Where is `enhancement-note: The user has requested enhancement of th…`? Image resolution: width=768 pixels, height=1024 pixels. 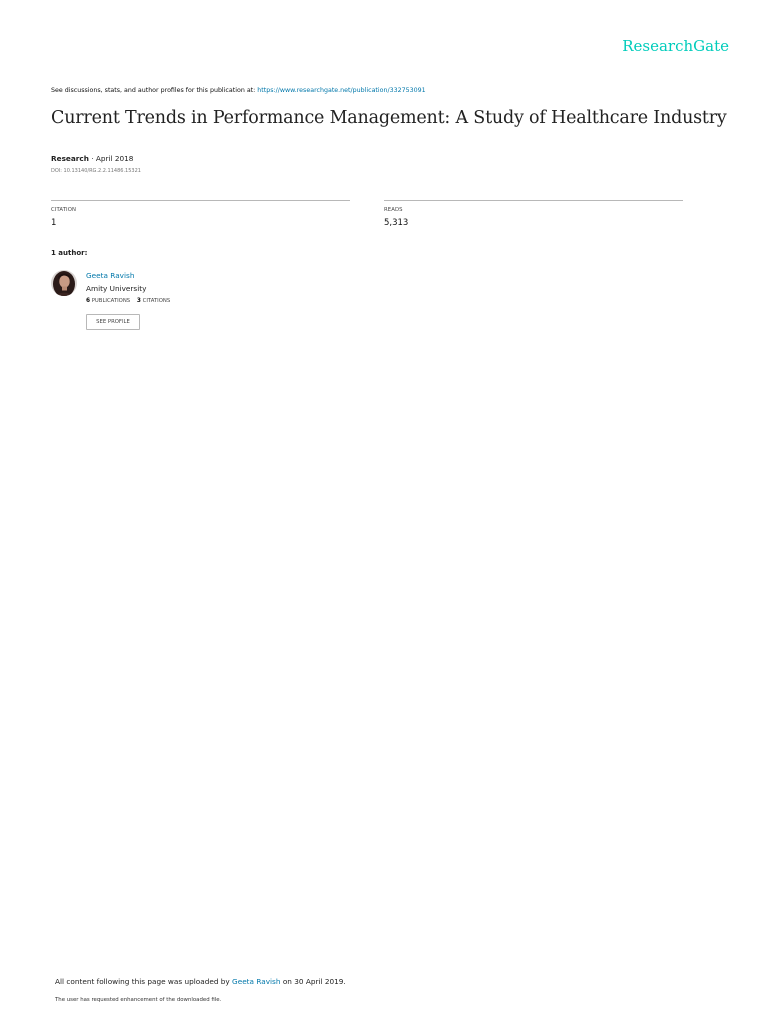
enhancement-note: The user has requested enhancement of th… is located at coordinates (138, 1000).